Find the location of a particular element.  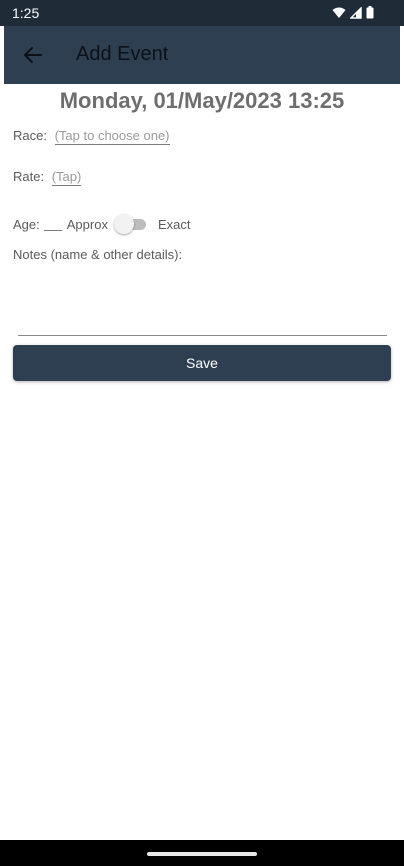

rate-row: Rate: (Tap) is located at coordinates (47, 177).